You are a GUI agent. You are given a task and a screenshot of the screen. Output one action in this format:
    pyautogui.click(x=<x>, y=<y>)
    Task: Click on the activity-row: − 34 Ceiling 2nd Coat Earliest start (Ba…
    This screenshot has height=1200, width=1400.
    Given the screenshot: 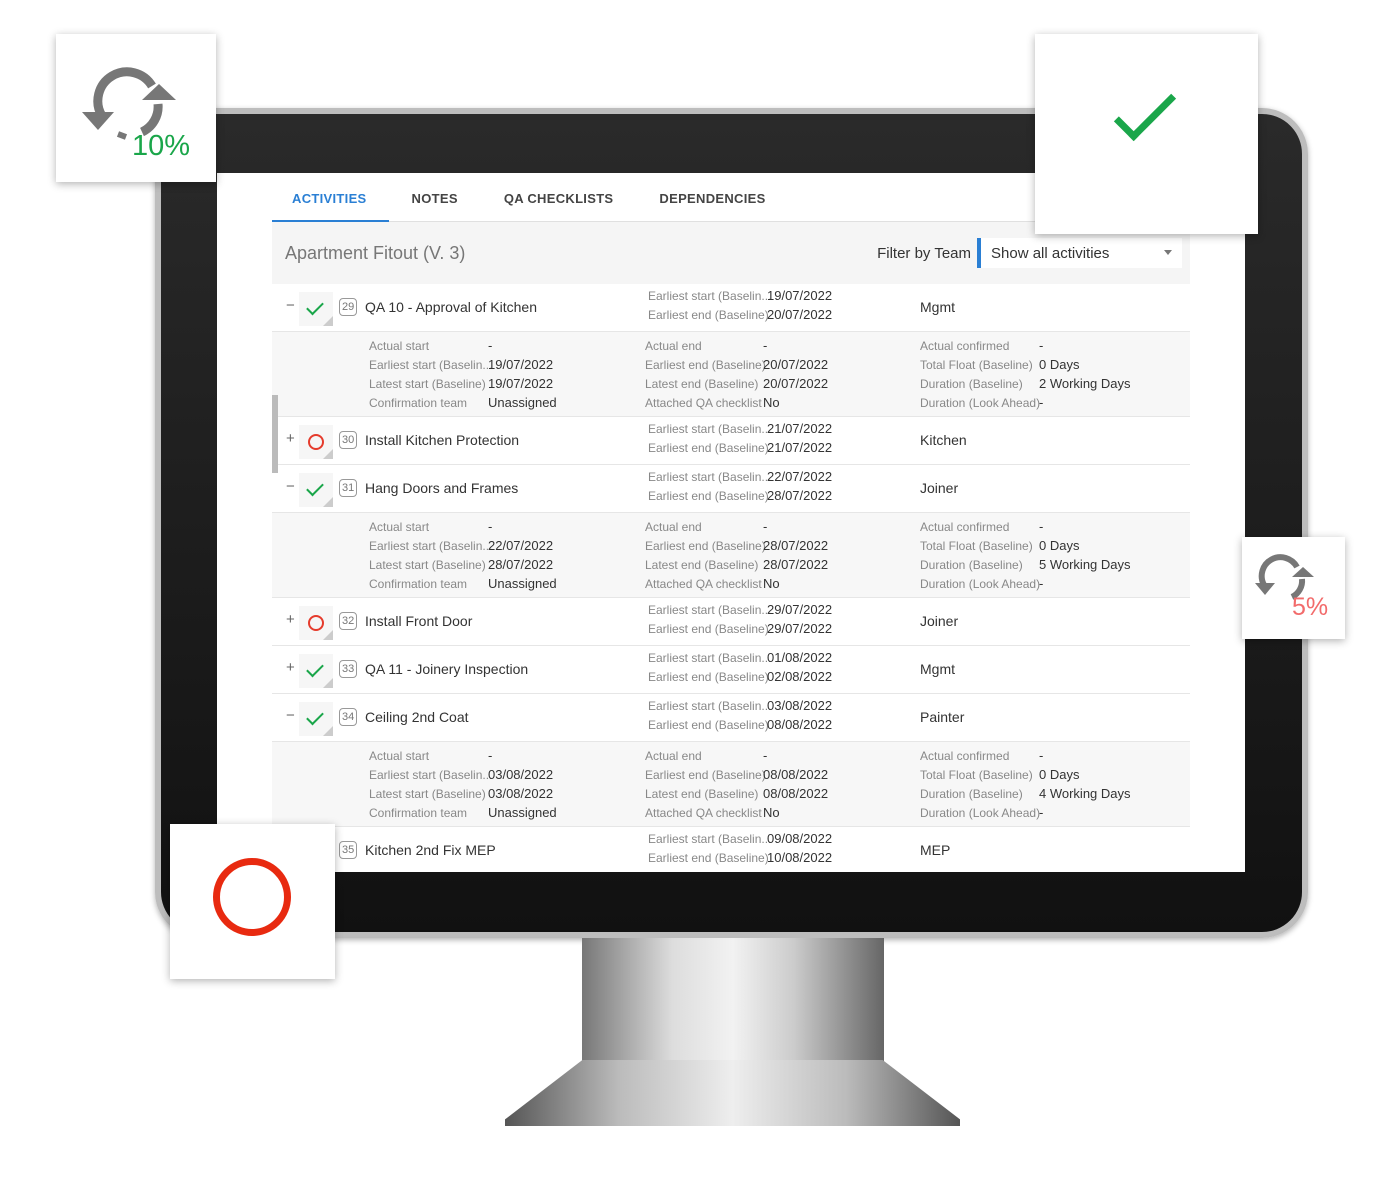 What is the action you would take?
    pyautogui.click(x=731, y=718)
    